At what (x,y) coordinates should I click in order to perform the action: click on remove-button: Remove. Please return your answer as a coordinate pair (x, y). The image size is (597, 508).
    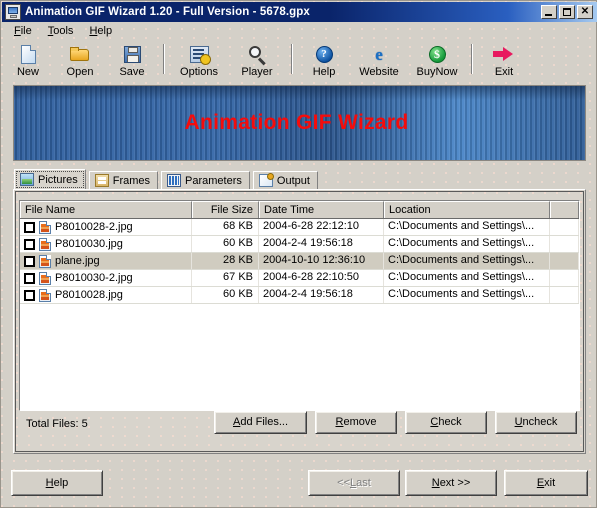
    Looking at the image, I should click on (356, 422).